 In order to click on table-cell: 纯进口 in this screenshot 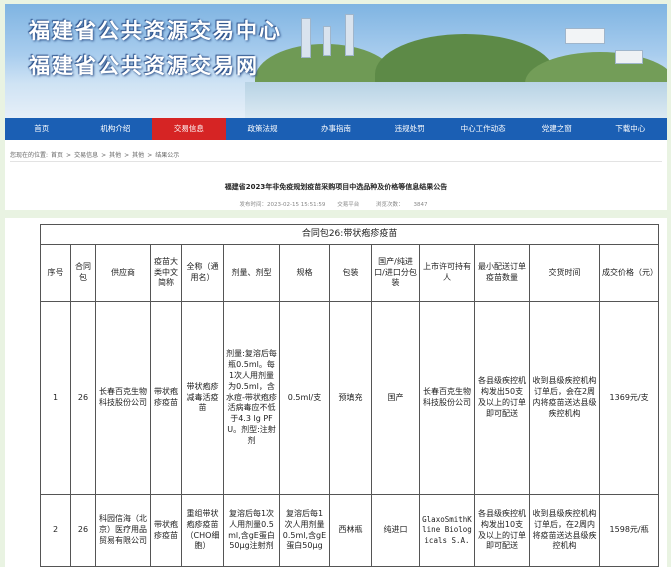, I will do `click(395, 530)`.